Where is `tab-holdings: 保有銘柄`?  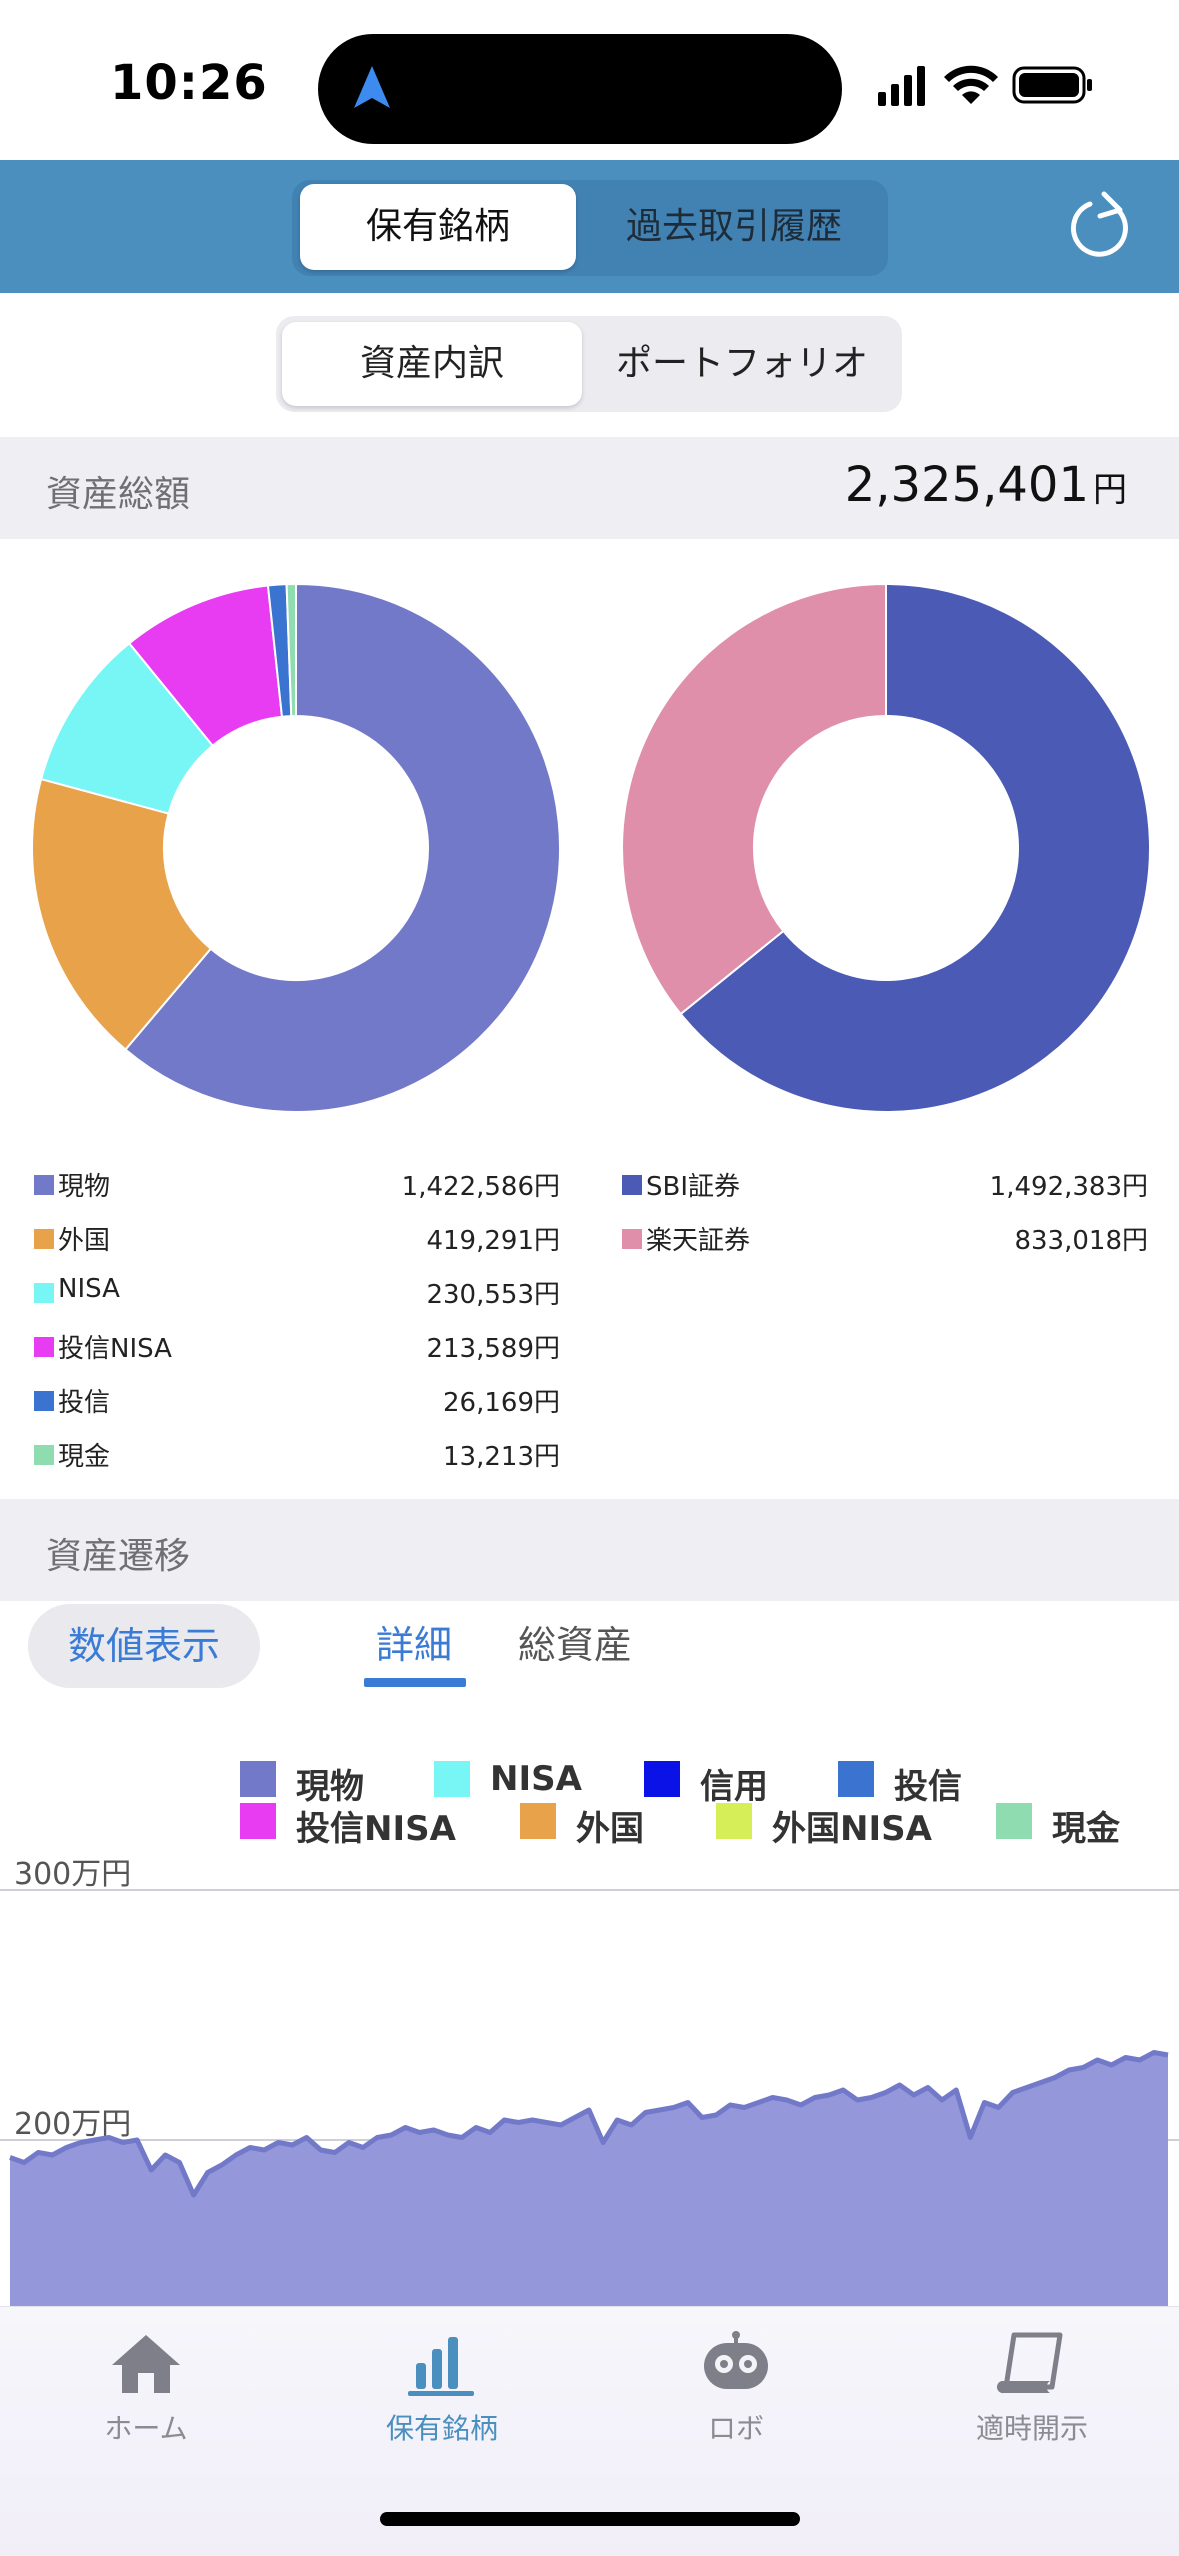 tab-holdings: 保有銘柄 is located at coordinates (438, 227).